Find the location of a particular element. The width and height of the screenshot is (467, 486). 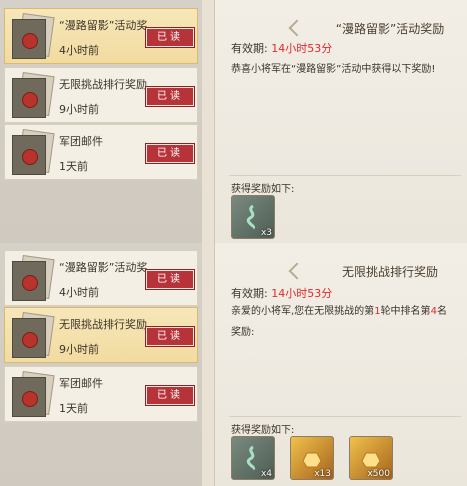

mail-body: 亲爱的小将军,您在无限挑战的第1轮中排名第4名 is located at coordinates (339, 311).